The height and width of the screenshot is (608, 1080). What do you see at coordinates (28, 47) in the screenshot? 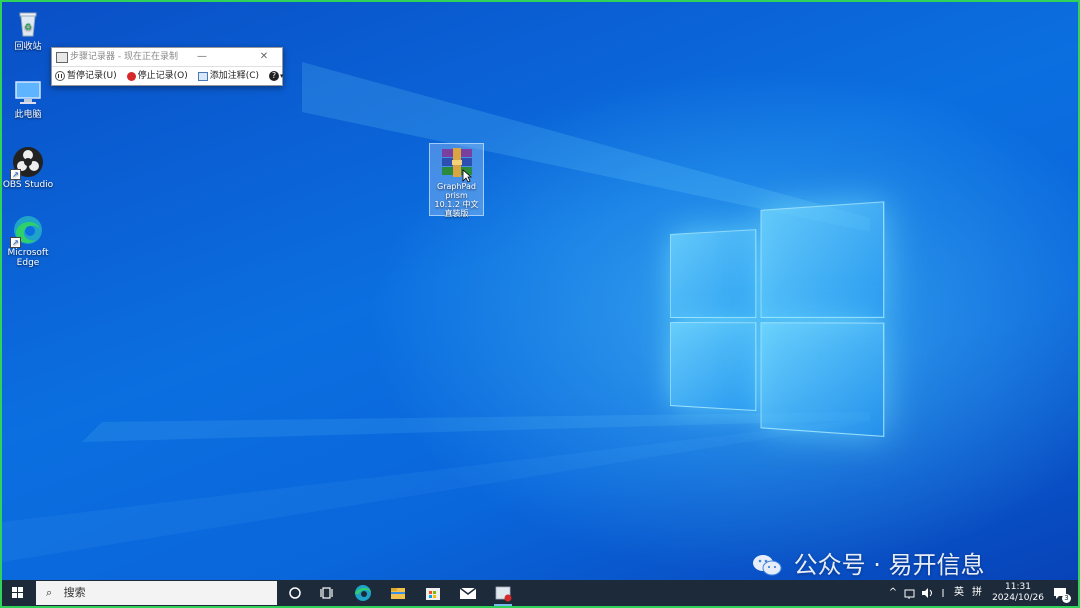
I see `desktop-icon-label: 回收站` at bounding box center [28, 47].